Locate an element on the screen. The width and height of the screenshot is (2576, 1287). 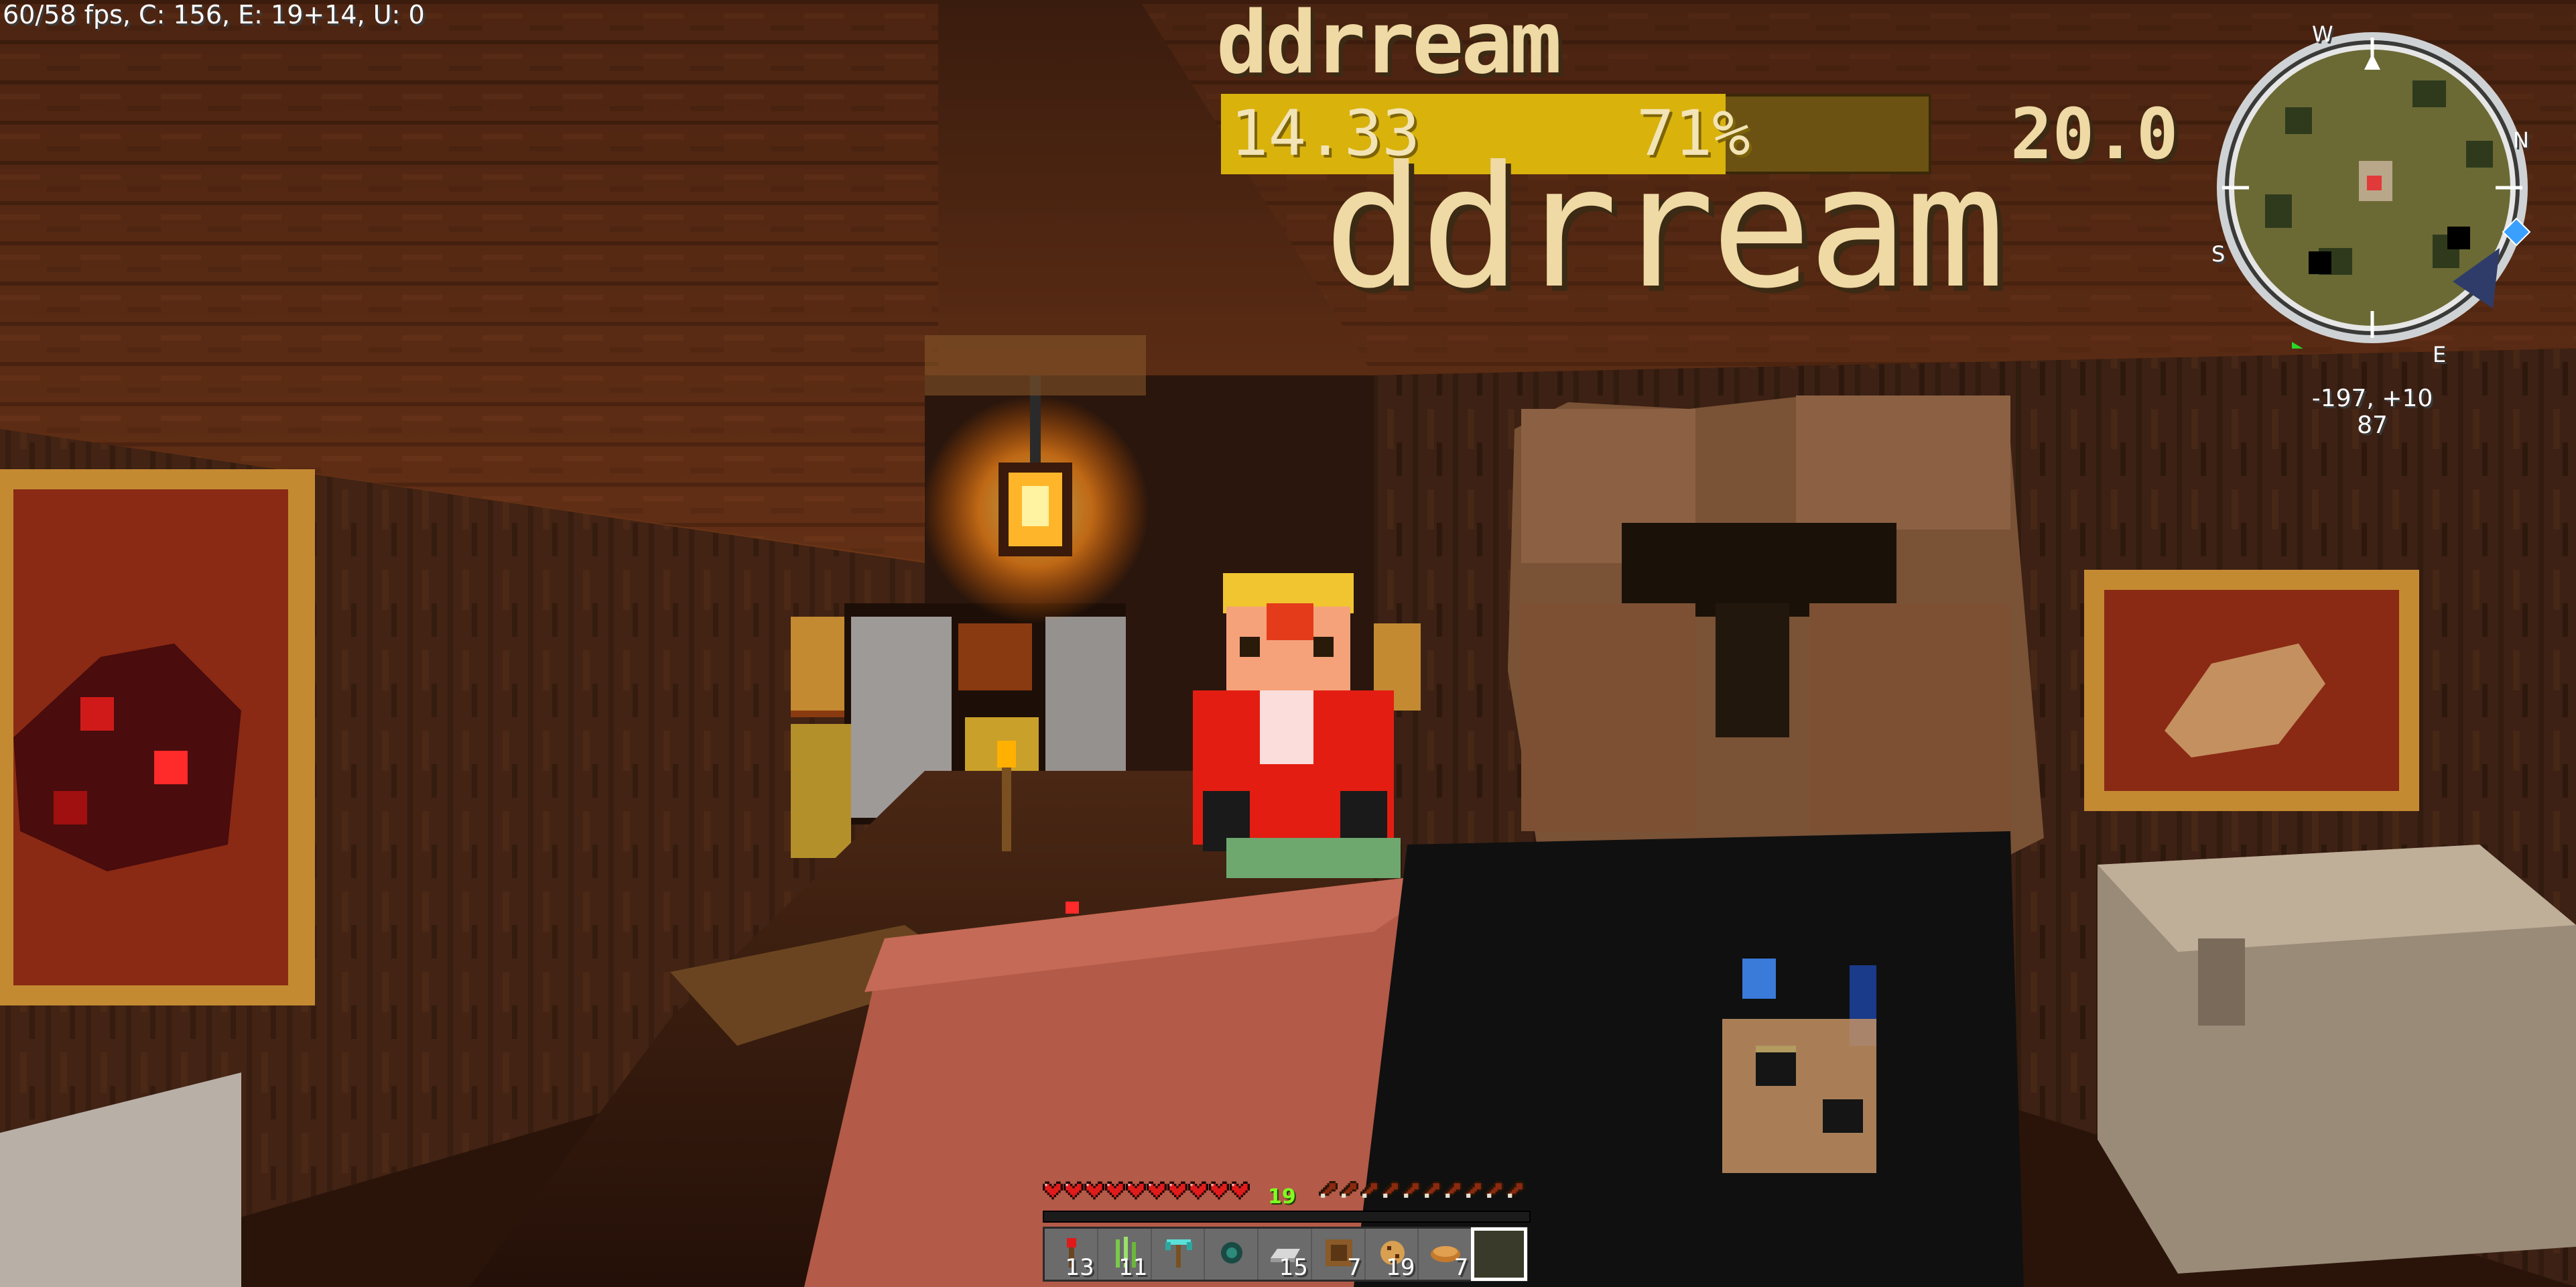
minimap-coordinates: -197, +10 87 is located at coordinates (2372, 412).